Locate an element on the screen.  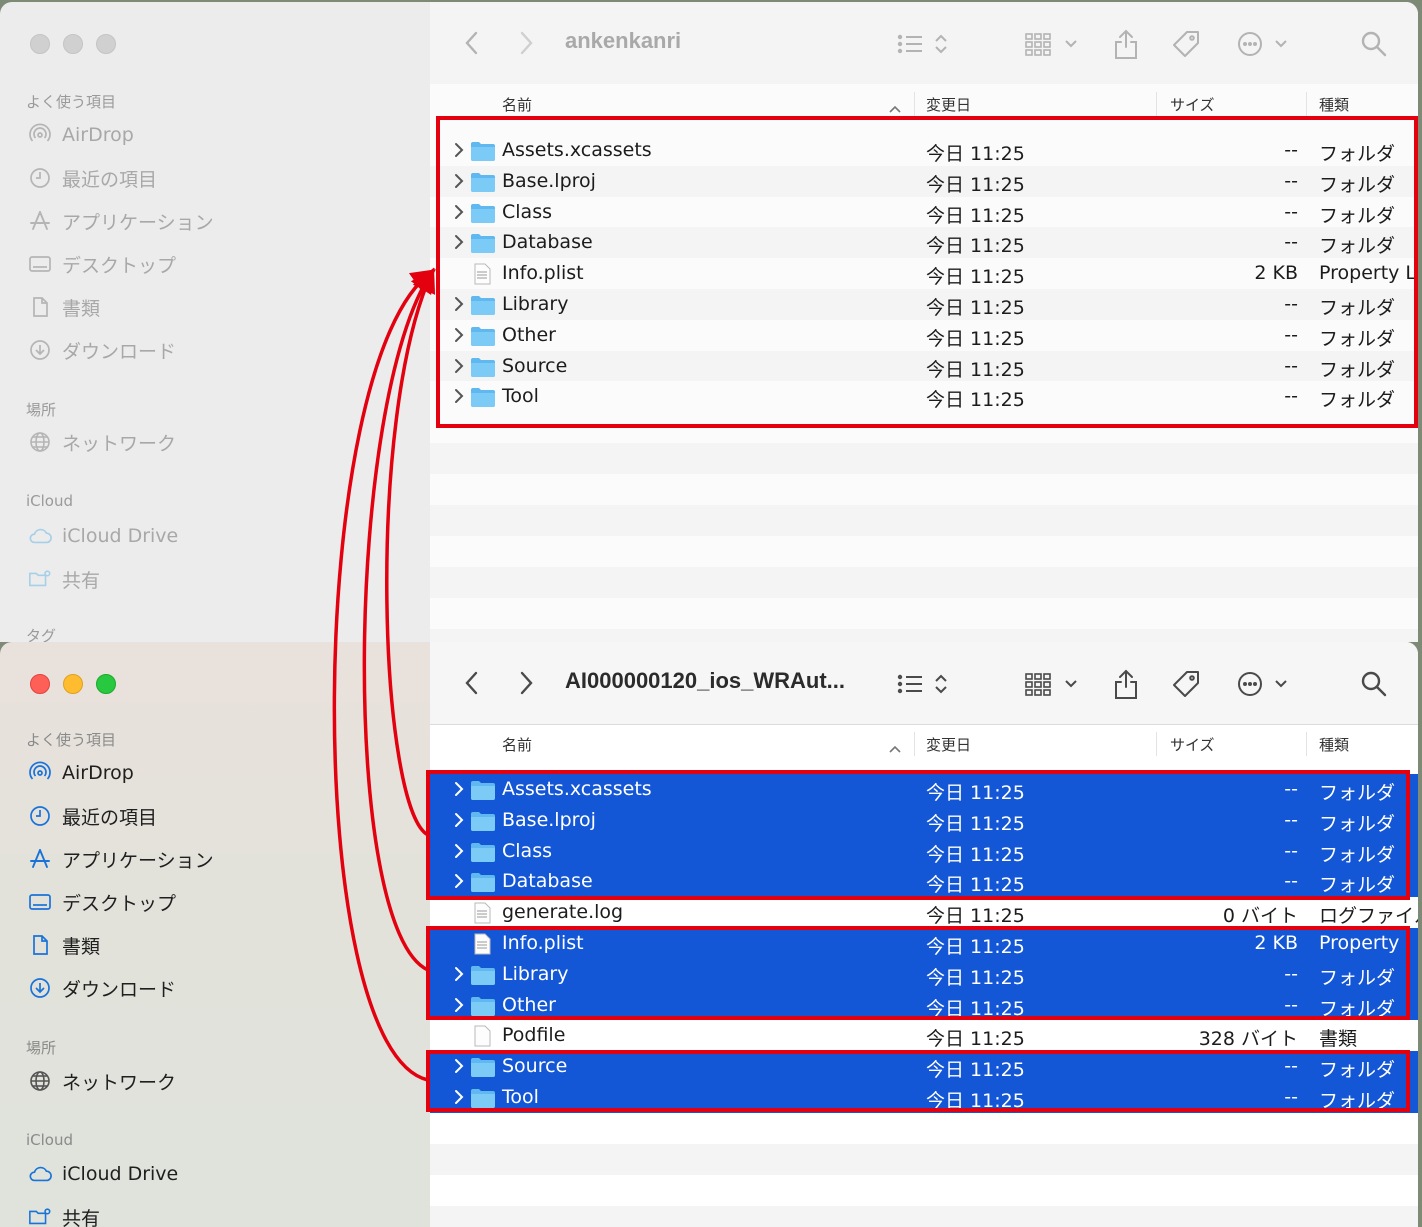
copy-arrows is located at coordinates (384, 674).